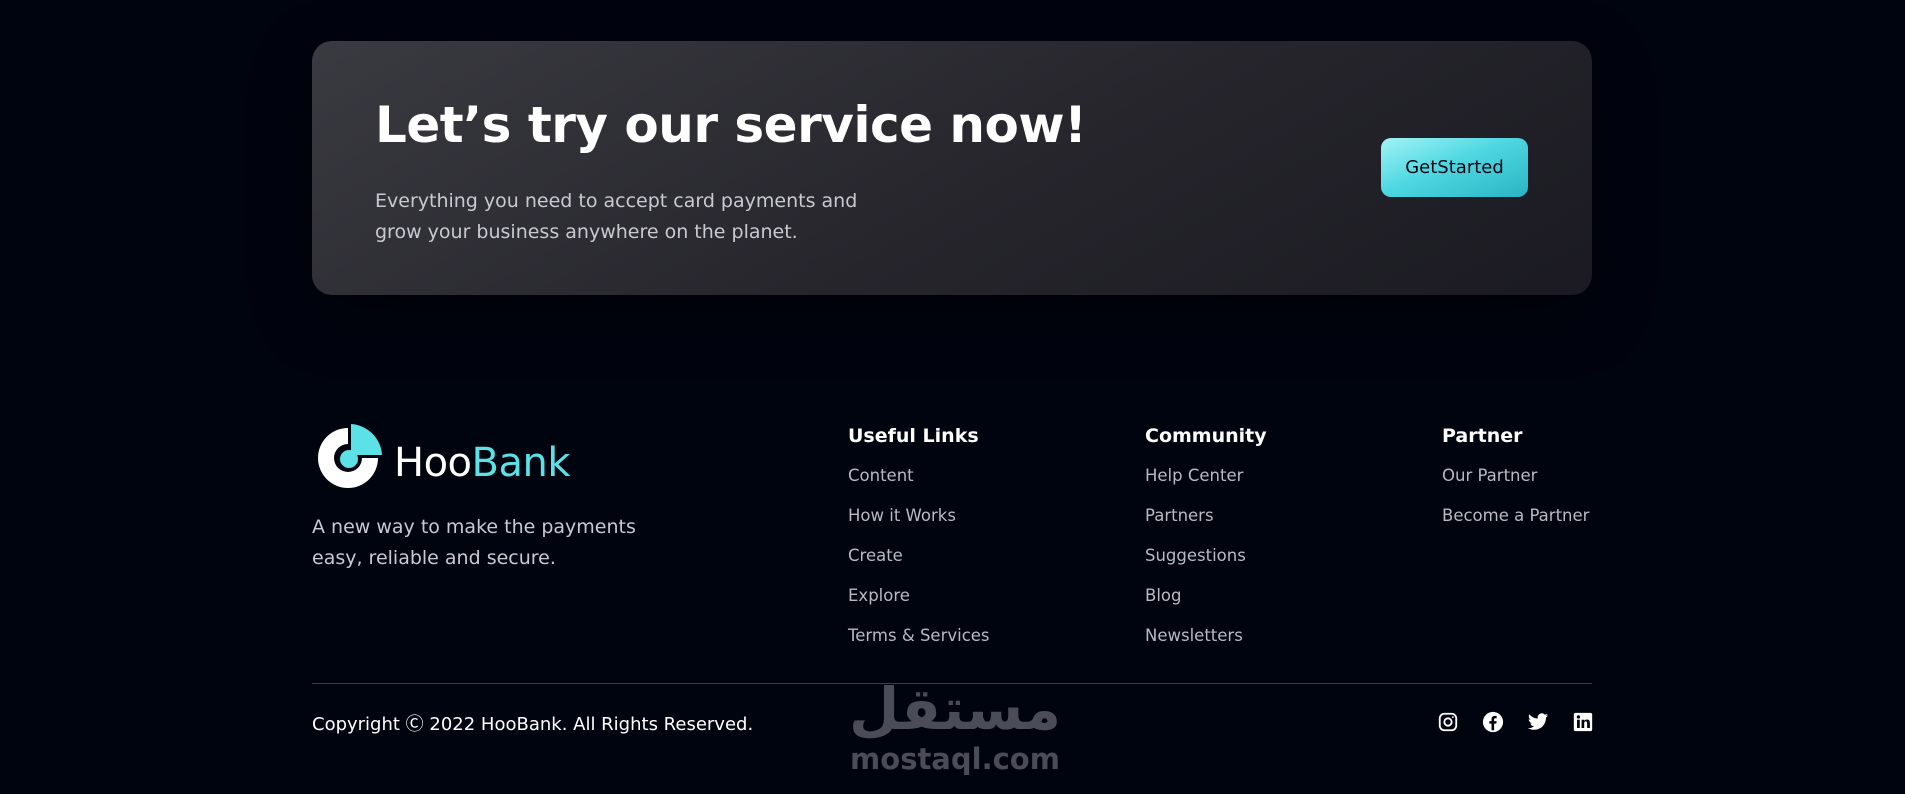 Image resolution: width=1905 pixels, height=794 pixels. I want to click on watermark-arabic: مستقل, so click(955, 709).